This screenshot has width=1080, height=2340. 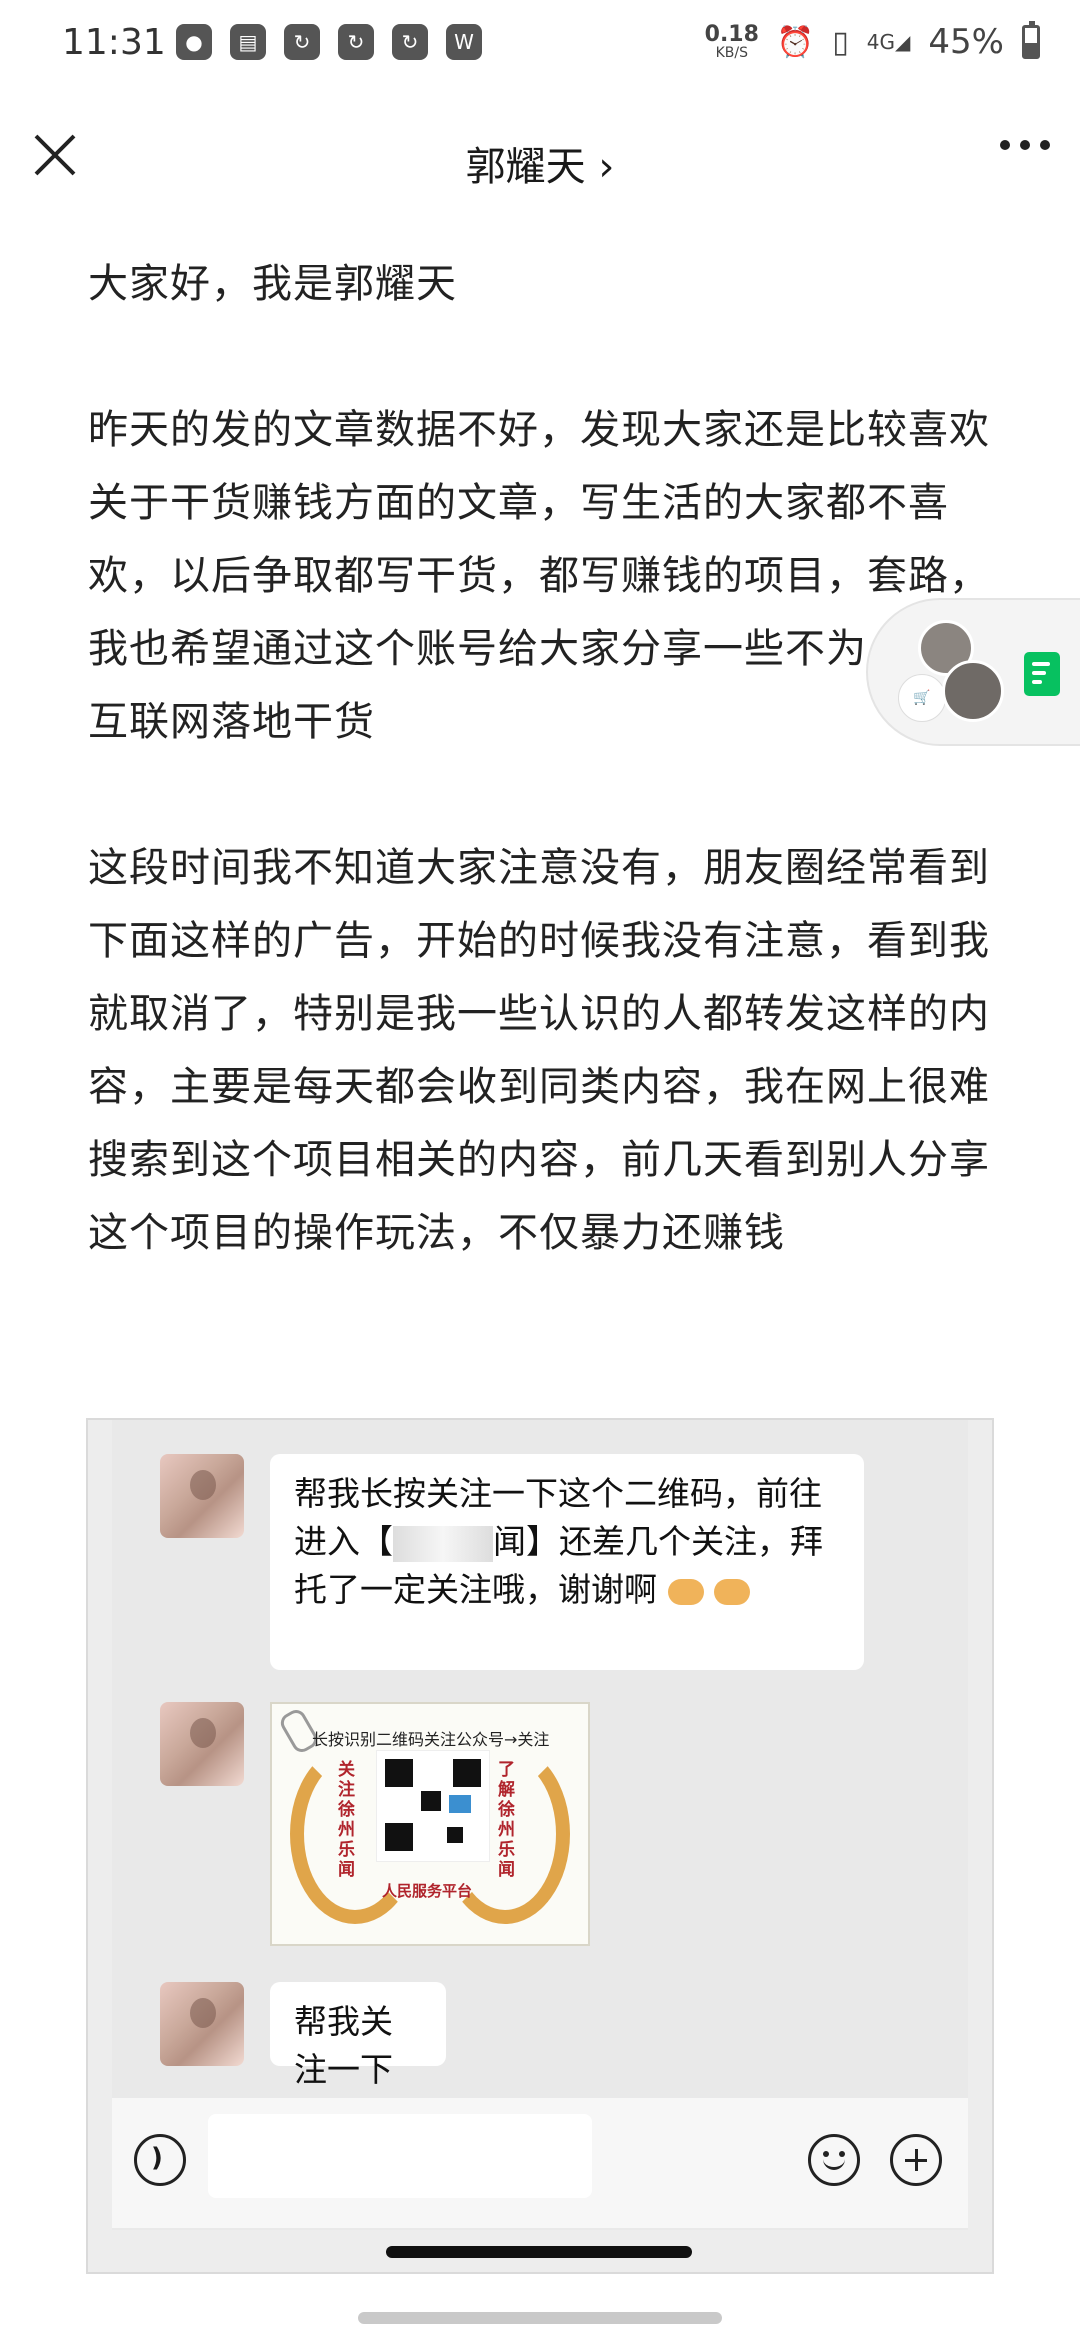 I want to click on net-speed-unit: KB/S, so click(x=731, y=53).